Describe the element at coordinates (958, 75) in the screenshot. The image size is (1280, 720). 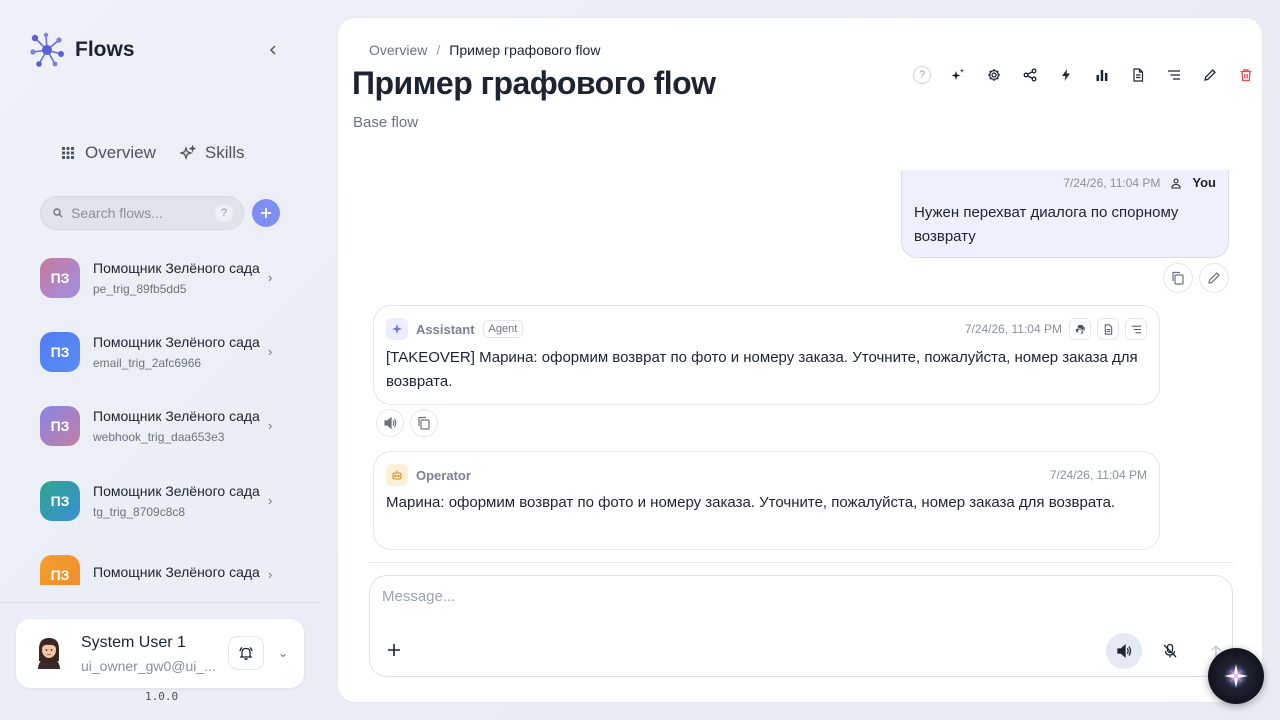
I see `ai-assist-button` at that location.